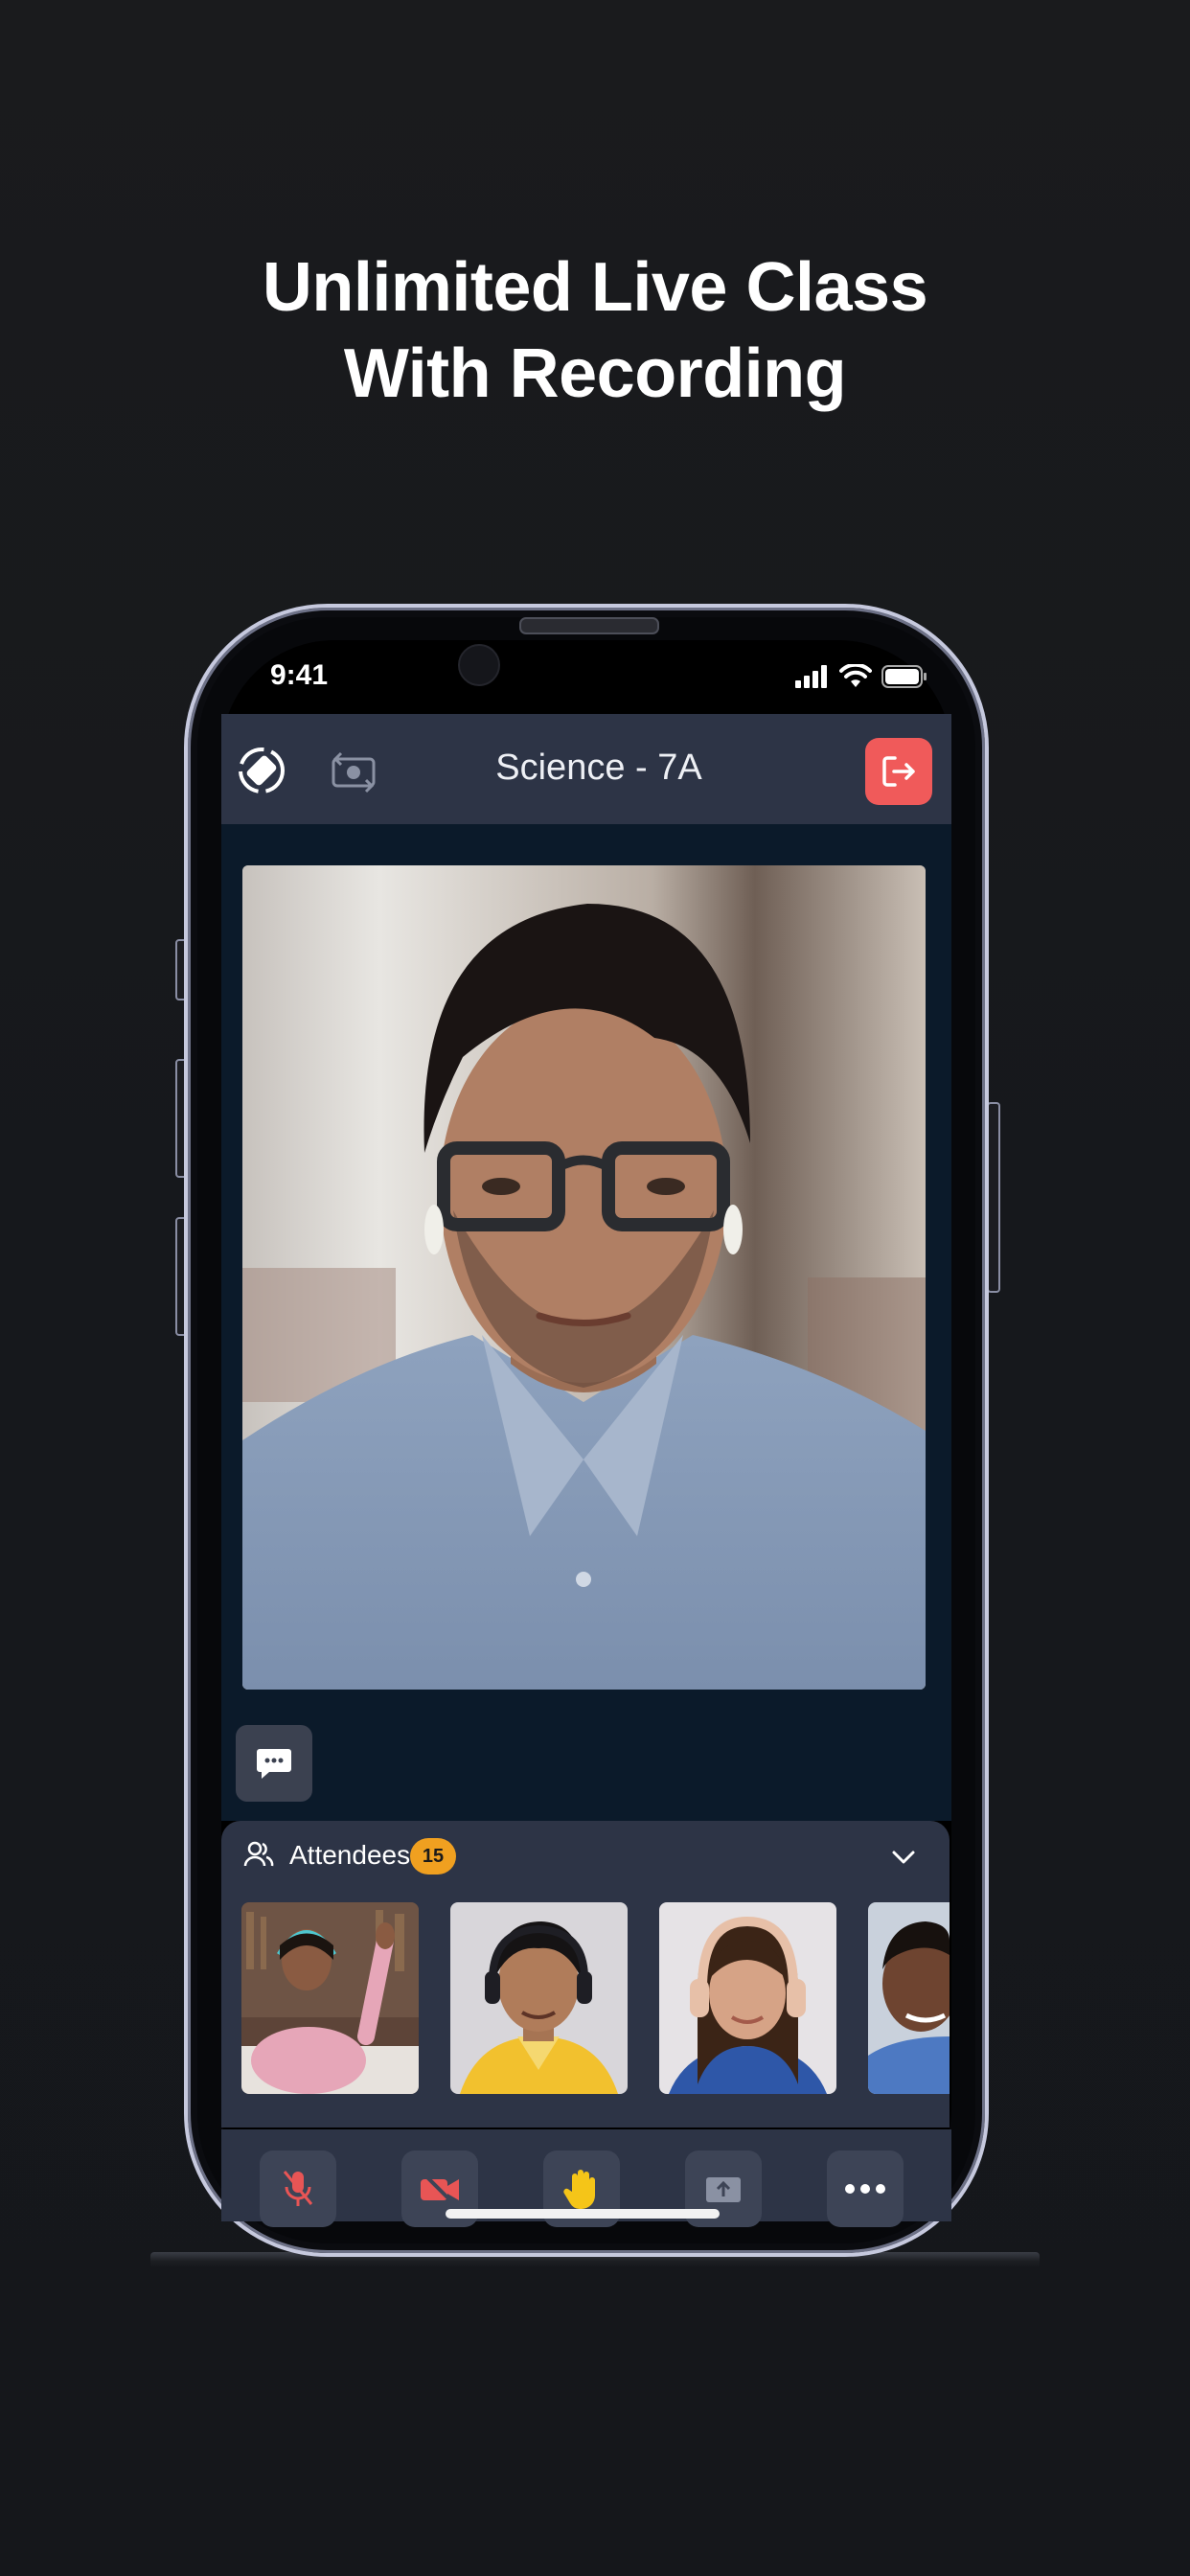  What do you see at coordinates (262, 770) in the screenshot?
I see `rotate-screen-icon` at bounding box center [262, 770].